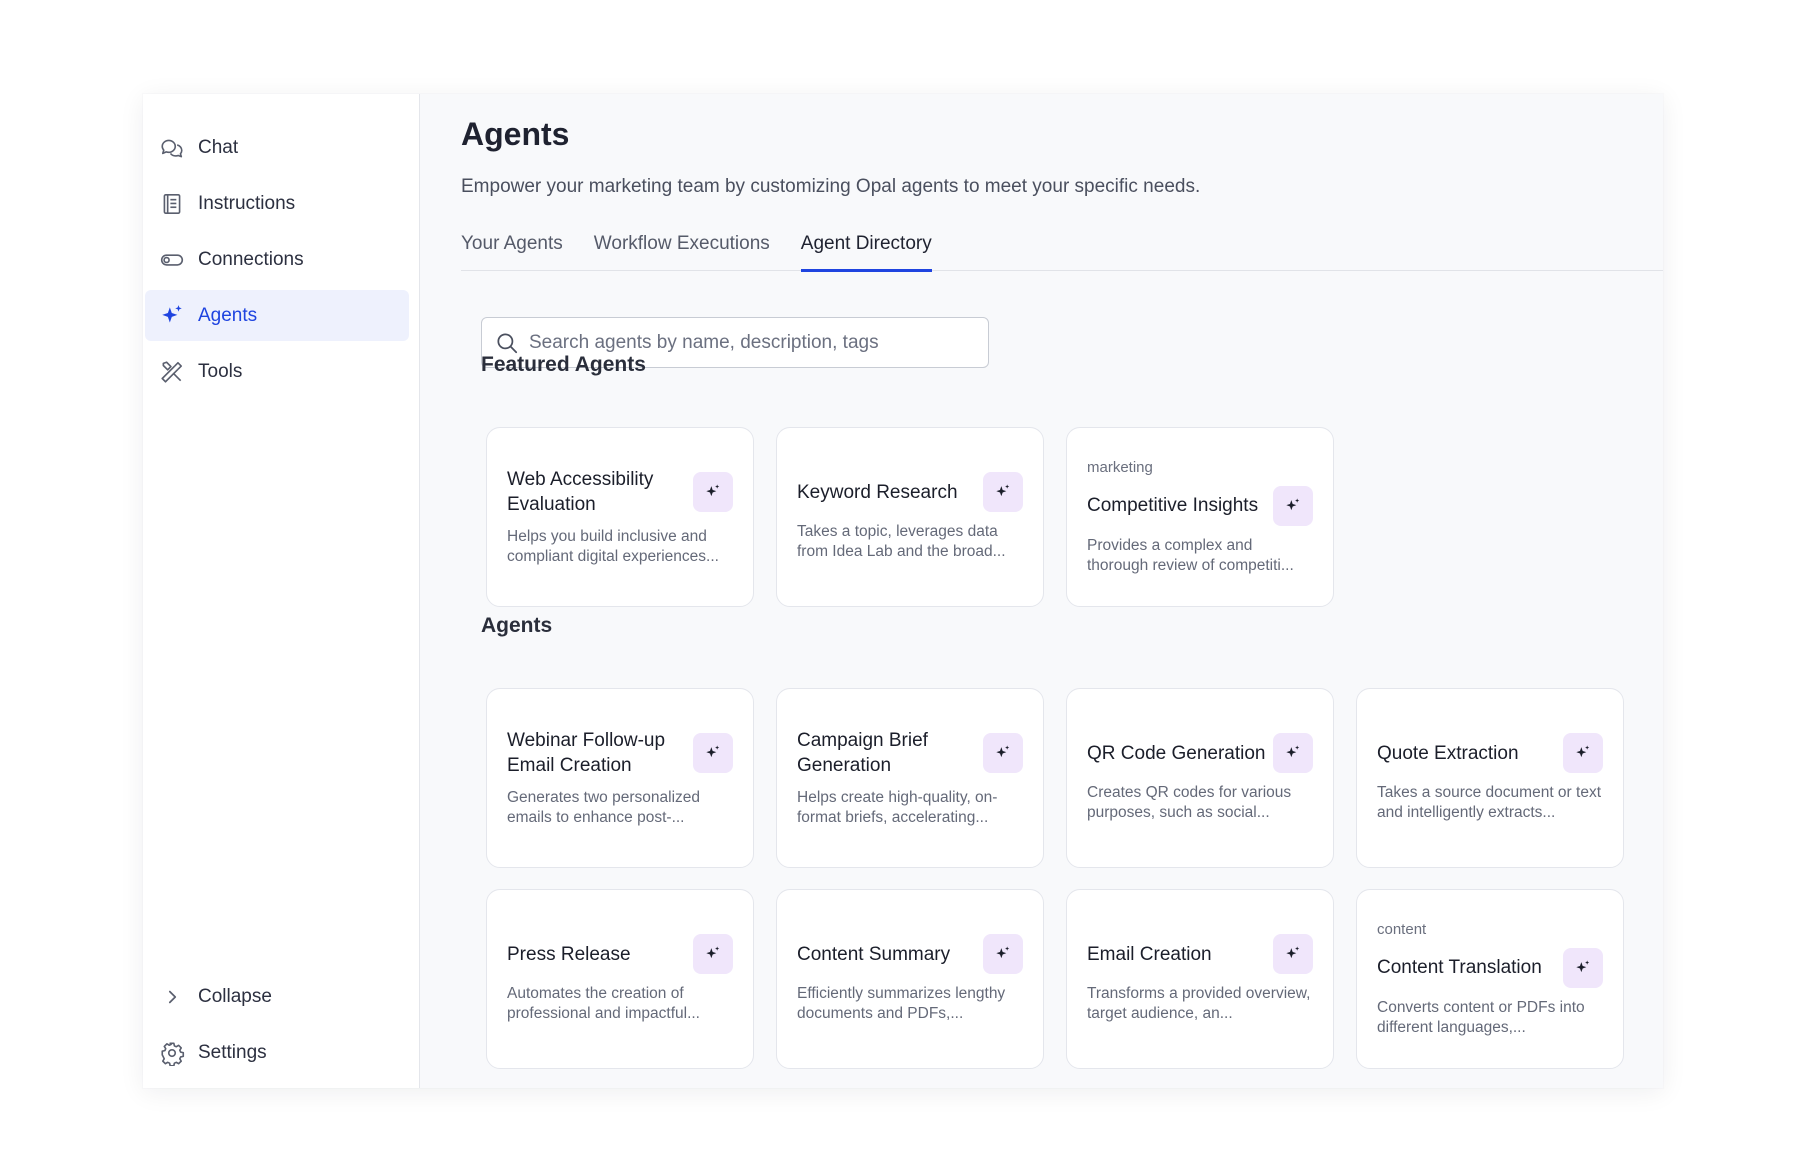  I want to click on settings-button: Settings, so click(277, 1052).